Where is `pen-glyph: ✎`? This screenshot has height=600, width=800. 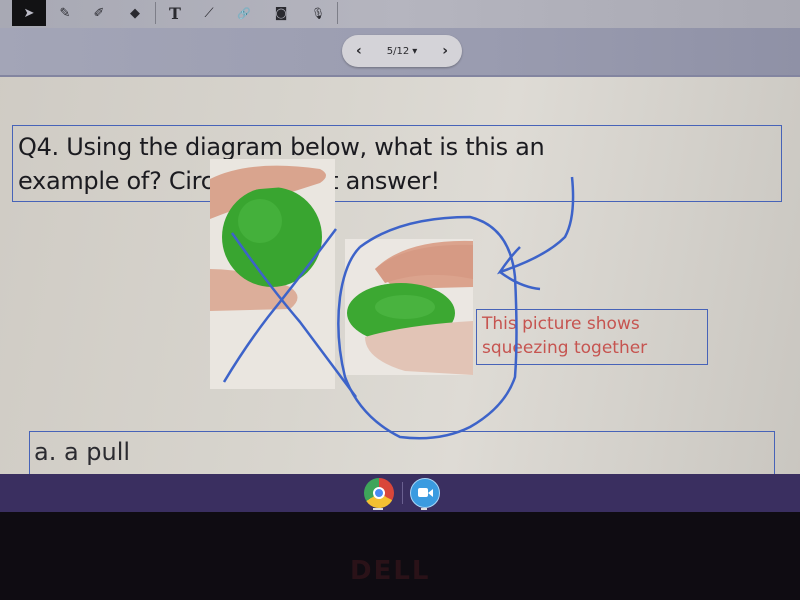
pen-glyph: ✎ is located at coordinates (65, 13).